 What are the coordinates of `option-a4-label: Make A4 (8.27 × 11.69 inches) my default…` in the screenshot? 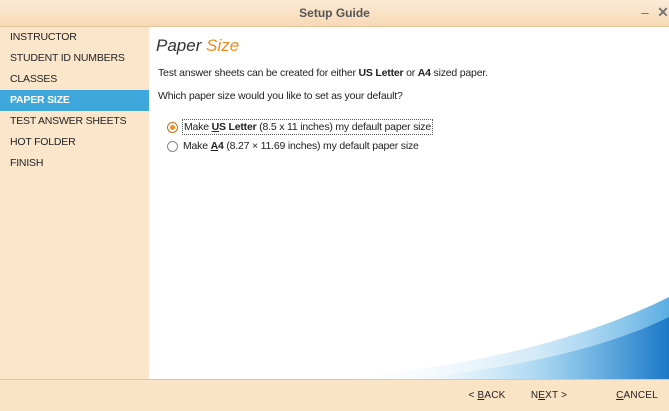 It's located at (301, 146).